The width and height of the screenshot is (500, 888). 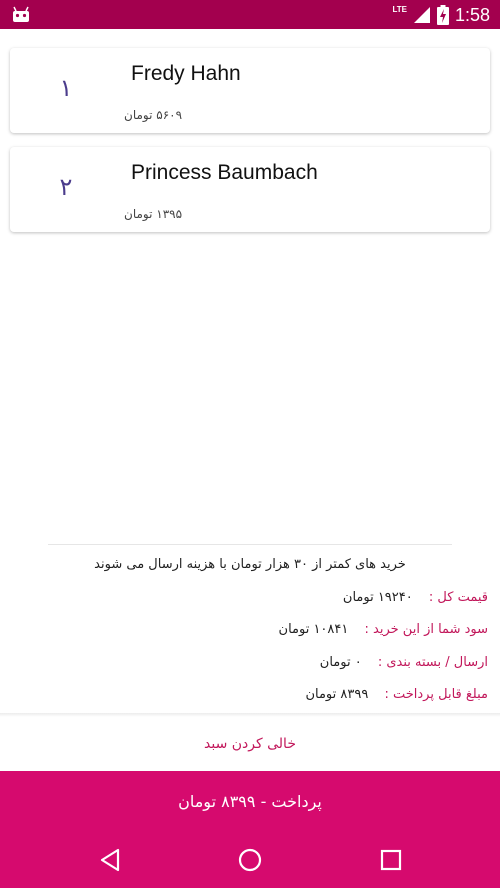 I want to click on item-index: ۲, so click(x=66, y=187).